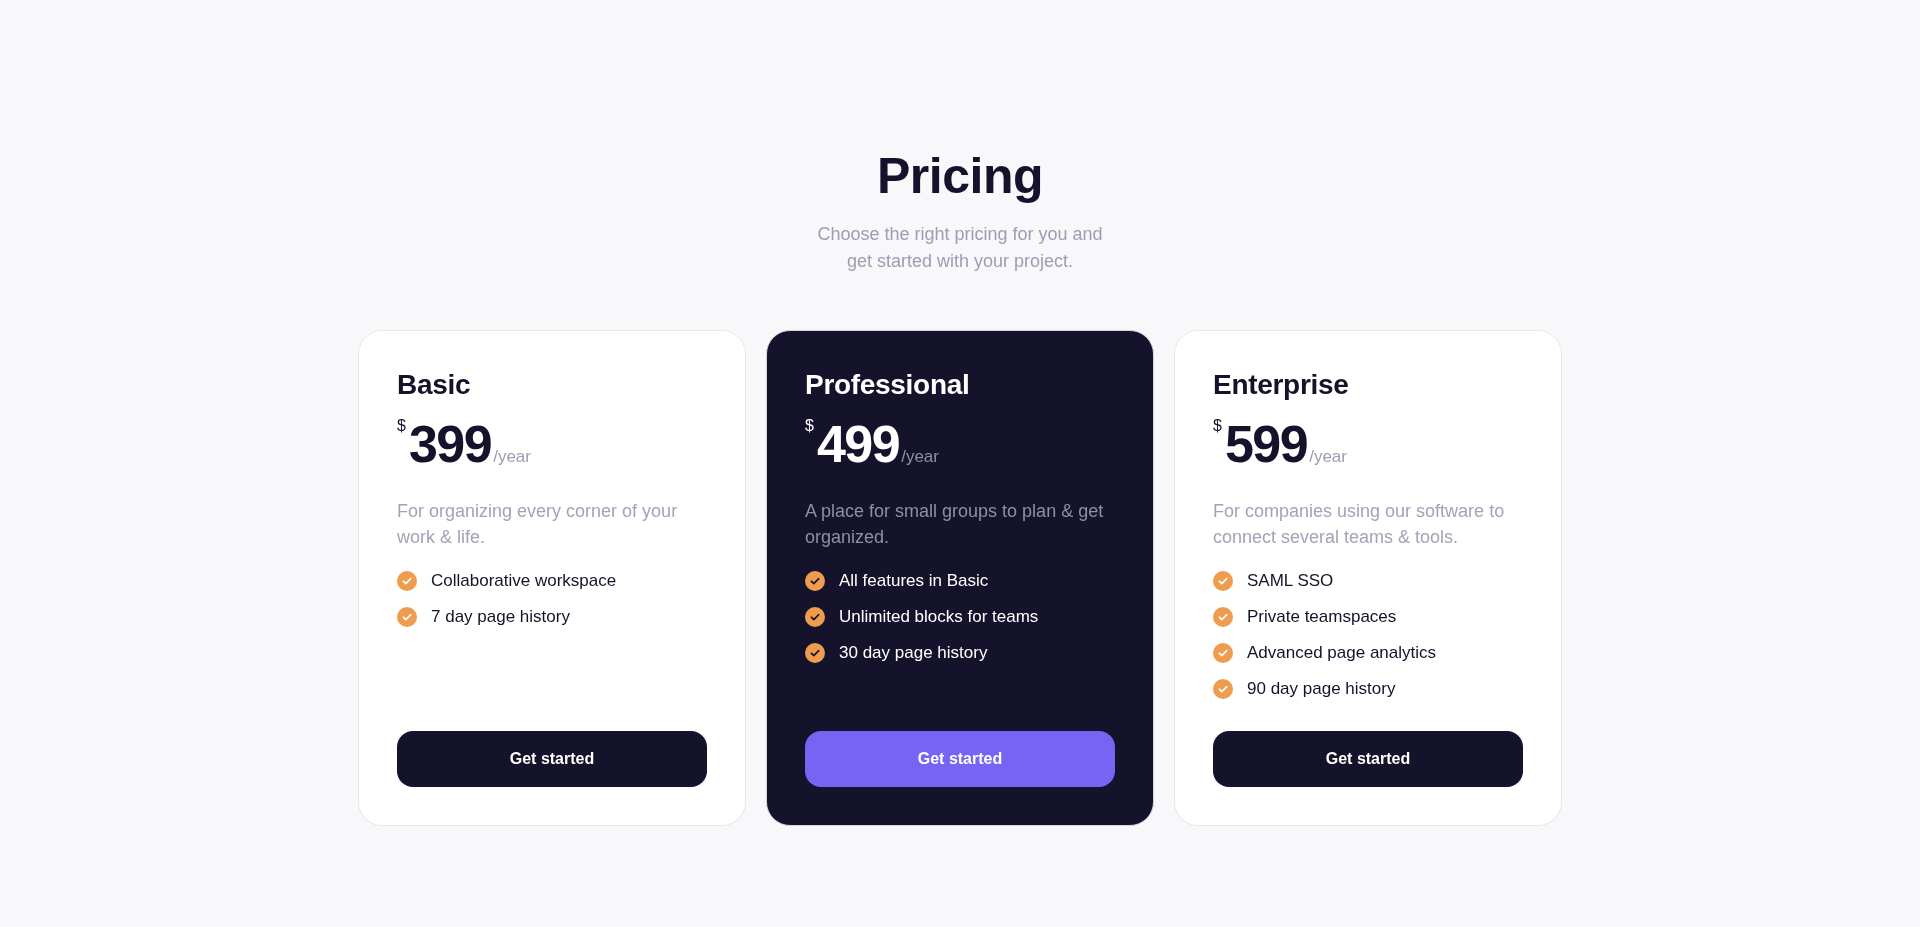  Describe the element at coordinates (1359, 524) in the screenshot. I see `plan-description: For companies using our software to connect several teams & tools.` at that location.